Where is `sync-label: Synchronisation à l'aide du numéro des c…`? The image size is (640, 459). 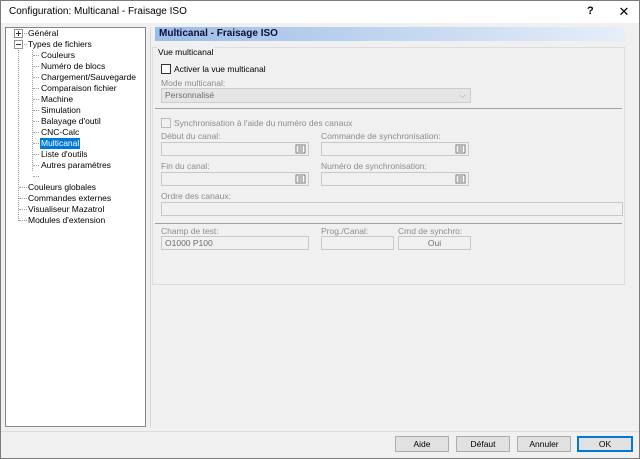 sync-label: Synchronisation à l'aide du numéro des c… is located at coordinates (263, 123).